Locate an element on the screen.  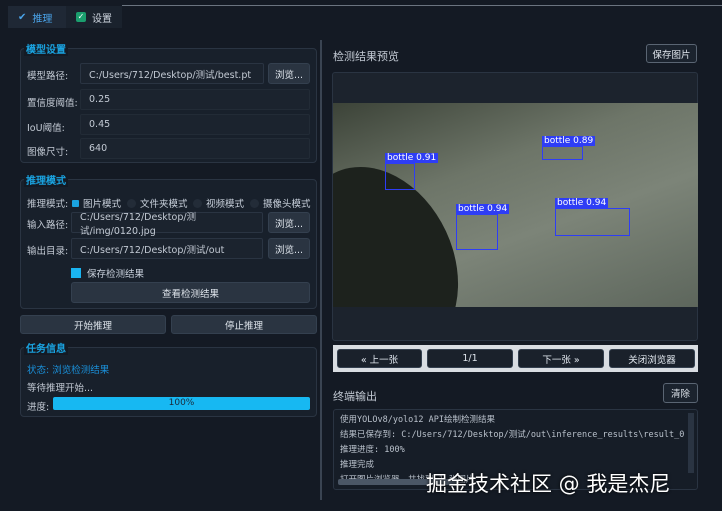
vertical-scrollbar is located at coordinates (691, 443).